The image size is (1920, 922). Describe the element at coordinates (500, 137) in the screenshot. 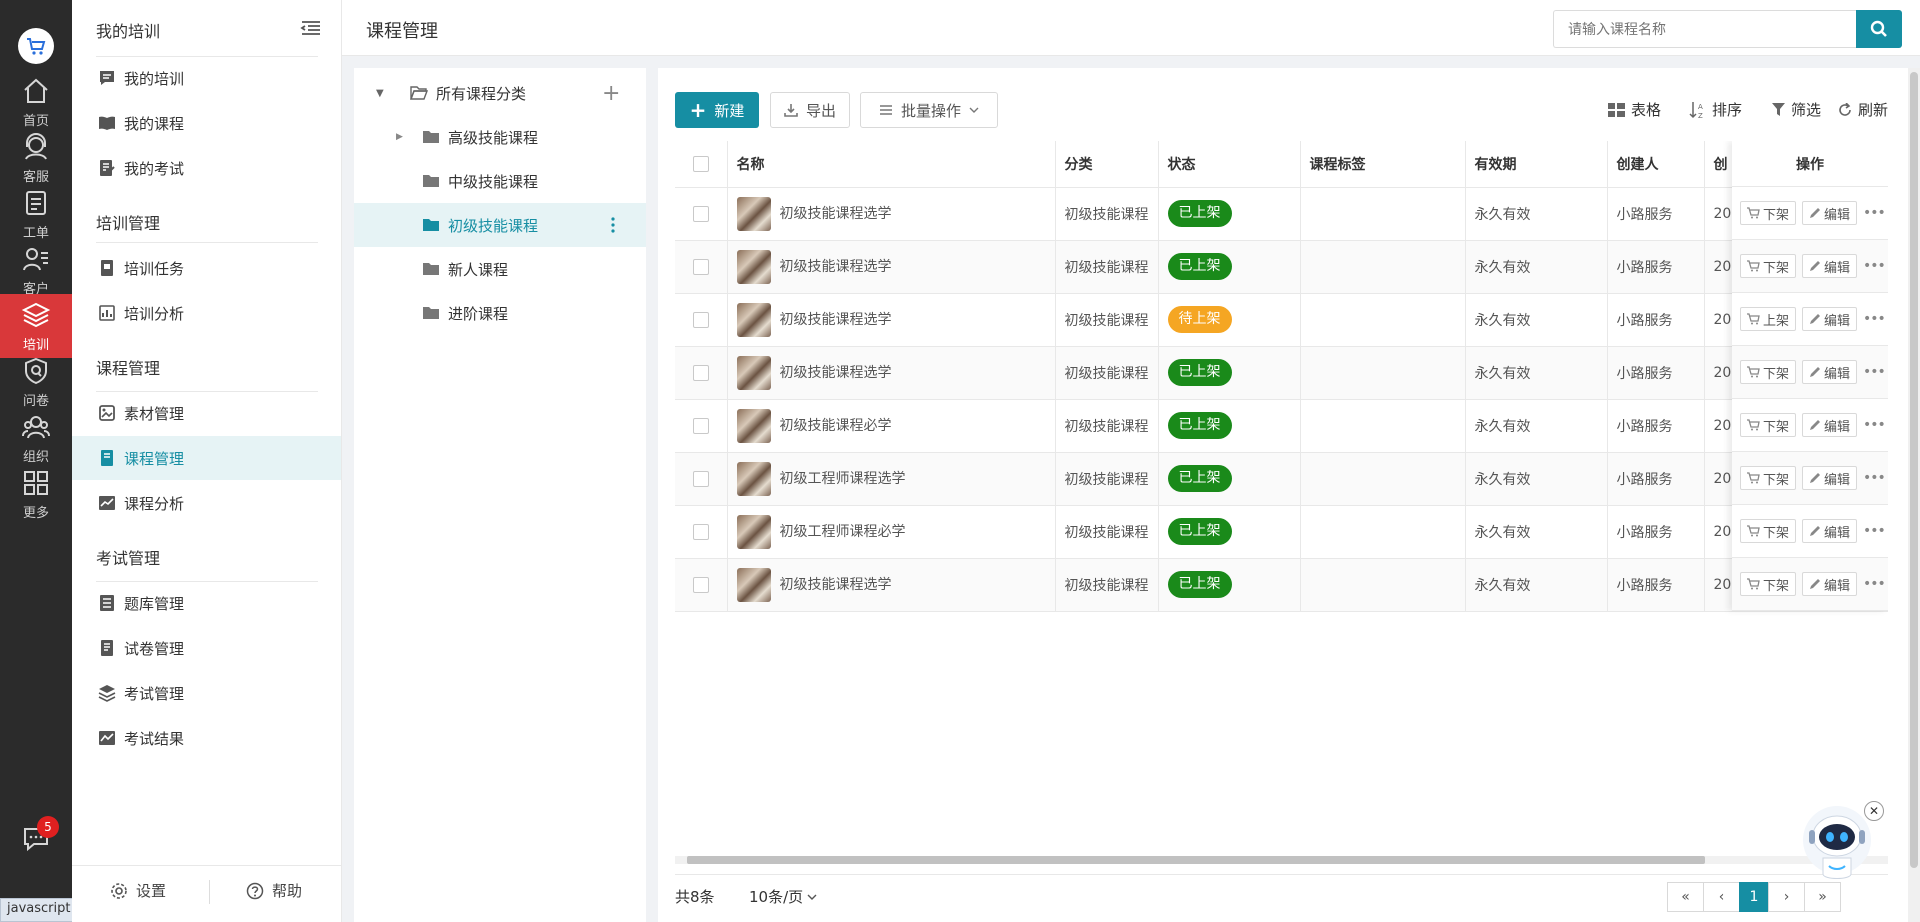

I see `tree-node-advanced: ▶ 高级技能课程` at that location.